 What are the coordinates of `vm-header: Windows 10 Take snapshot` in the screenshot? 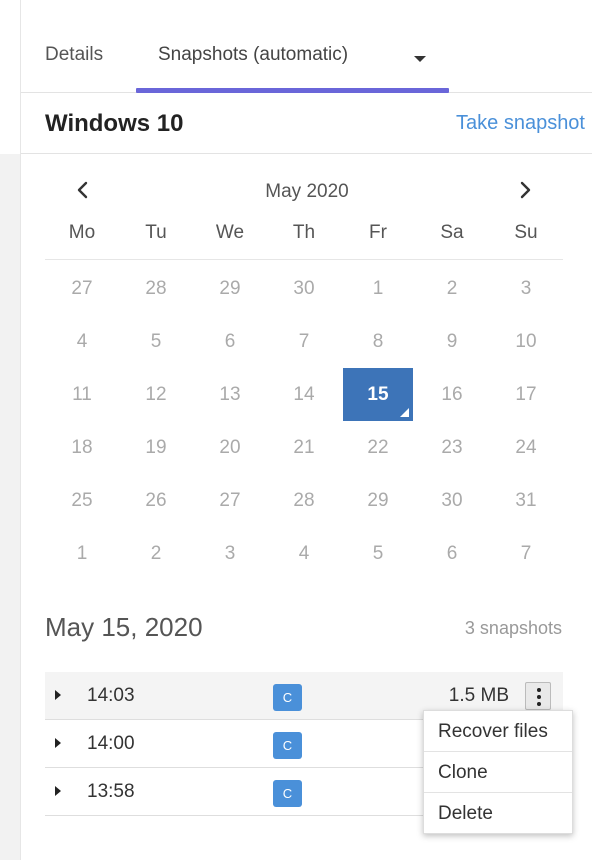 It's located at (306, 123).